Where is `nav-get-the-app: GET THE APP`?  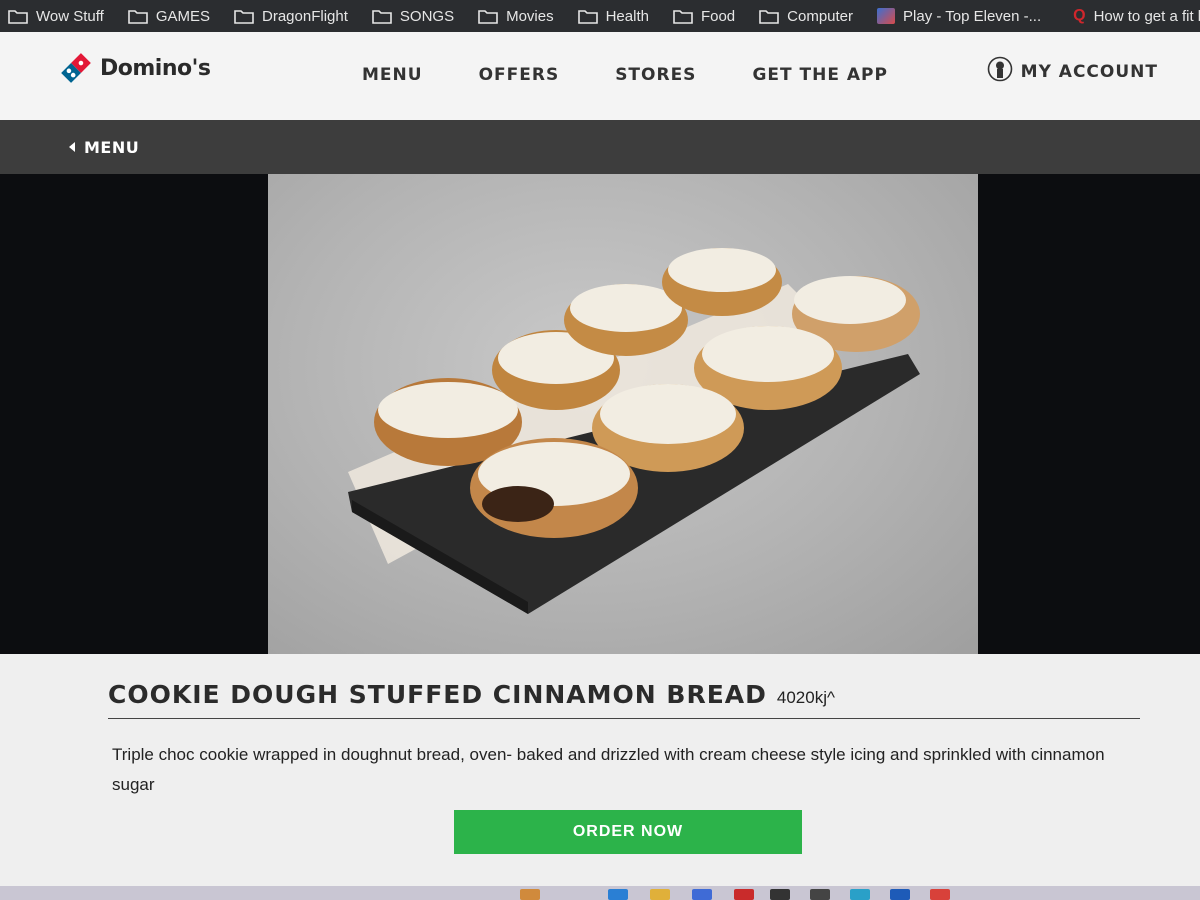 nav-get-the-app: GET THE APP is located at coordinates (820, 75).